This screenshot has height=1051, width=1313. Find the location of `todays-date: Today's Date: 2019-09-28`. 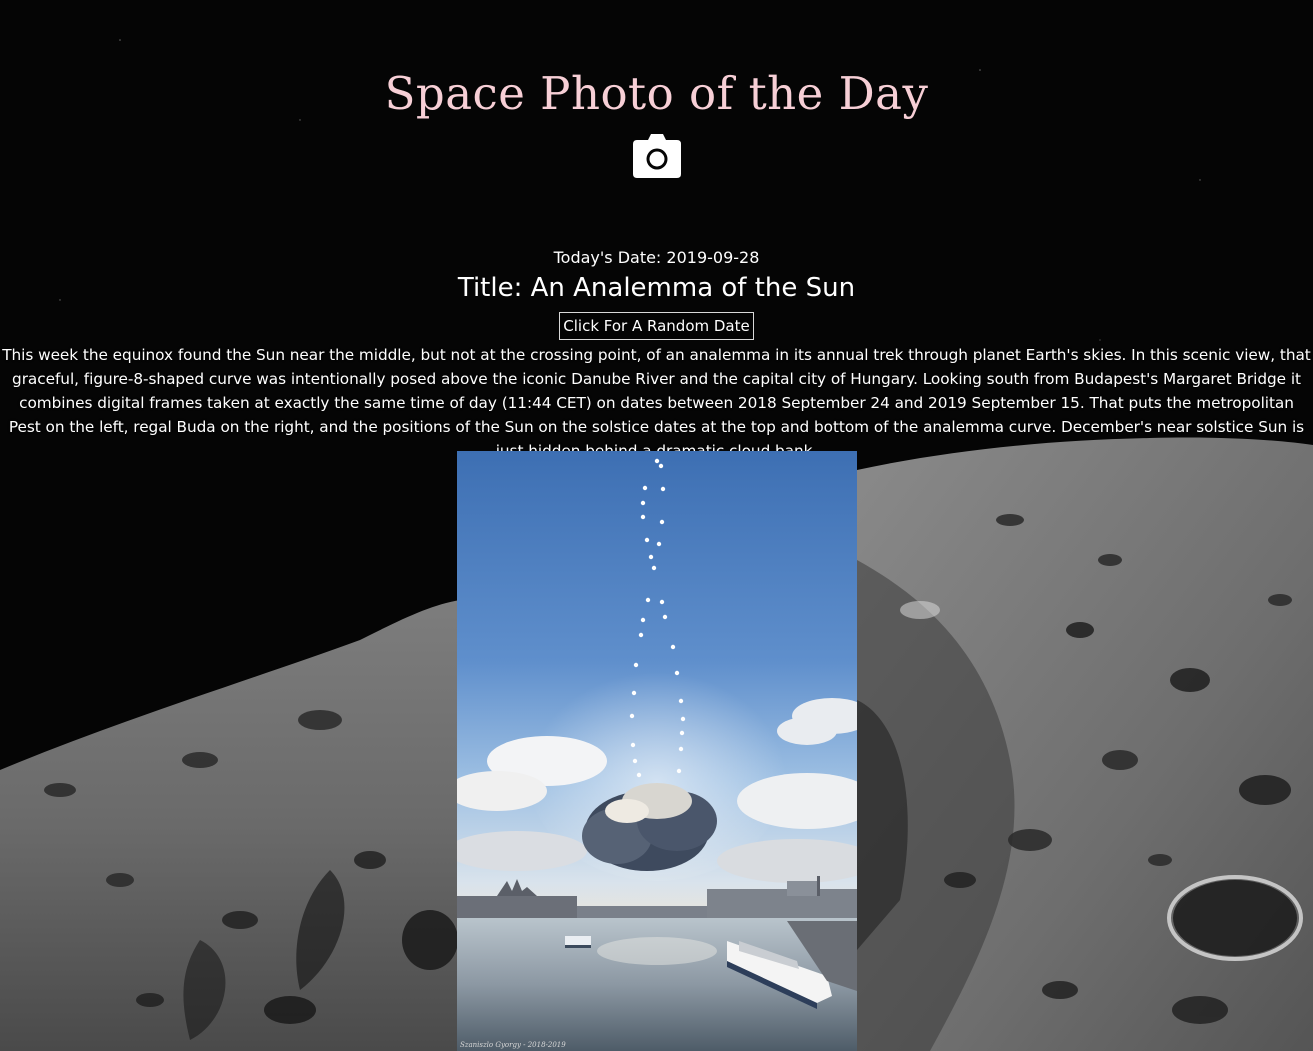

todays-date: Today's Date: 2019-09-28 is located at coordinates (656, 257).